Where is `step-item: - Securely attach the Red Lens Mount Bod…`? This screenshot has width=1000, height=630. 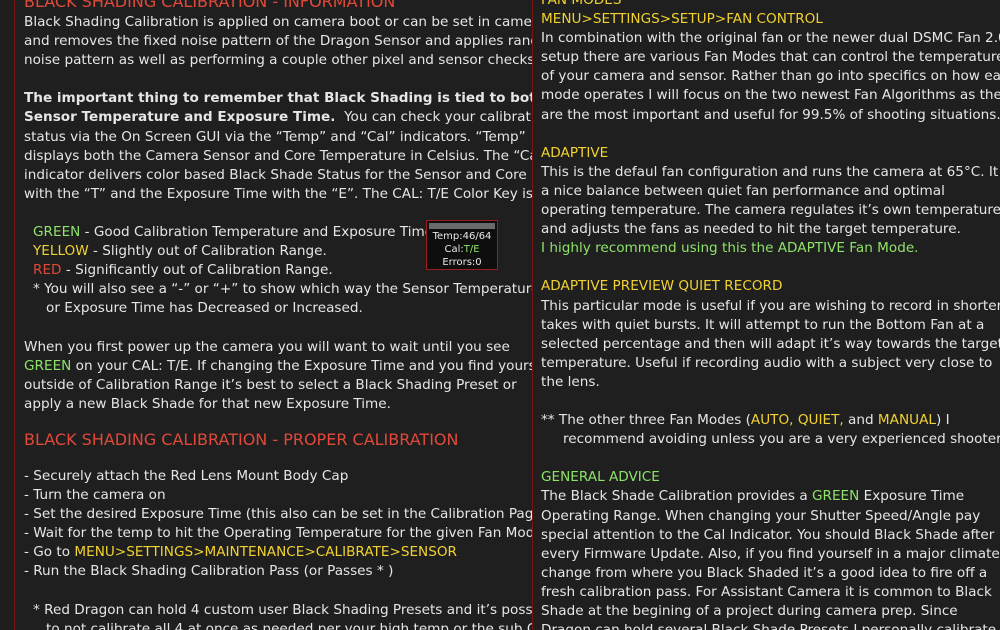 step-item: - Securely attach the Red Lens Mount Bod… is located at coordinates (186, 475).